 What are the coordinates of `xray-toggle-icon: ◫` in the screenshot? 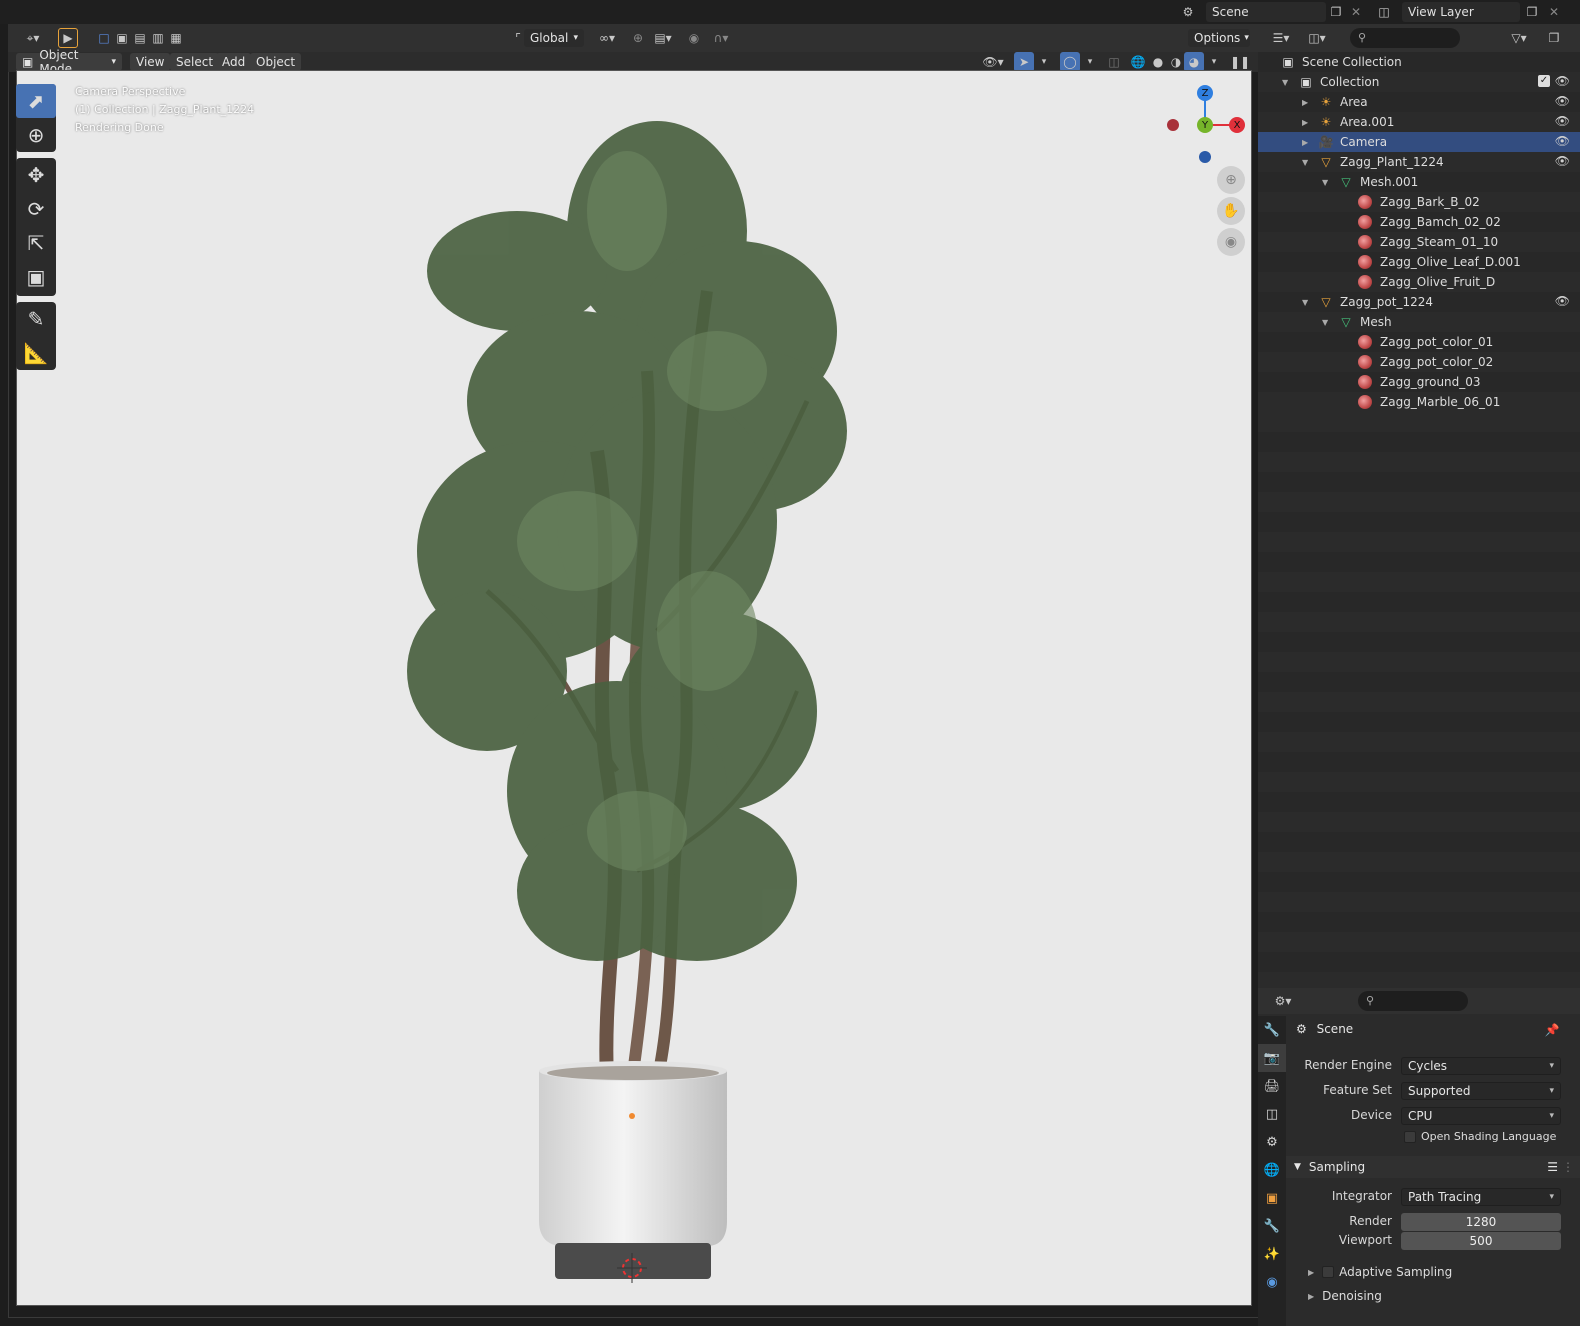 It's located at (1114, 62).